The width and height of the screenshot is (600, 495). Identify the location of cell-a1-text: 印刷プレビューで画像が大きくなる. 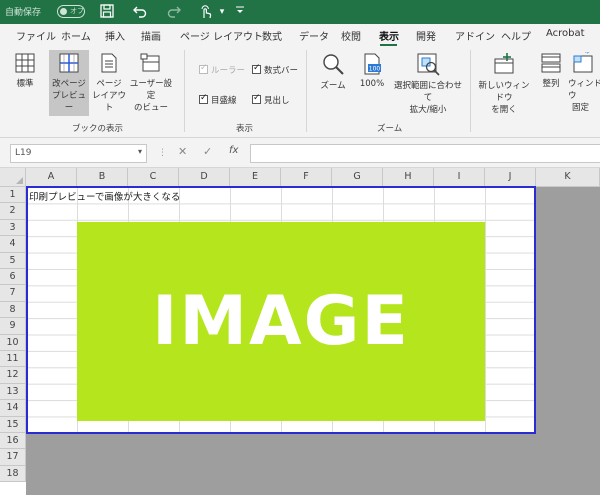
(105, 197).